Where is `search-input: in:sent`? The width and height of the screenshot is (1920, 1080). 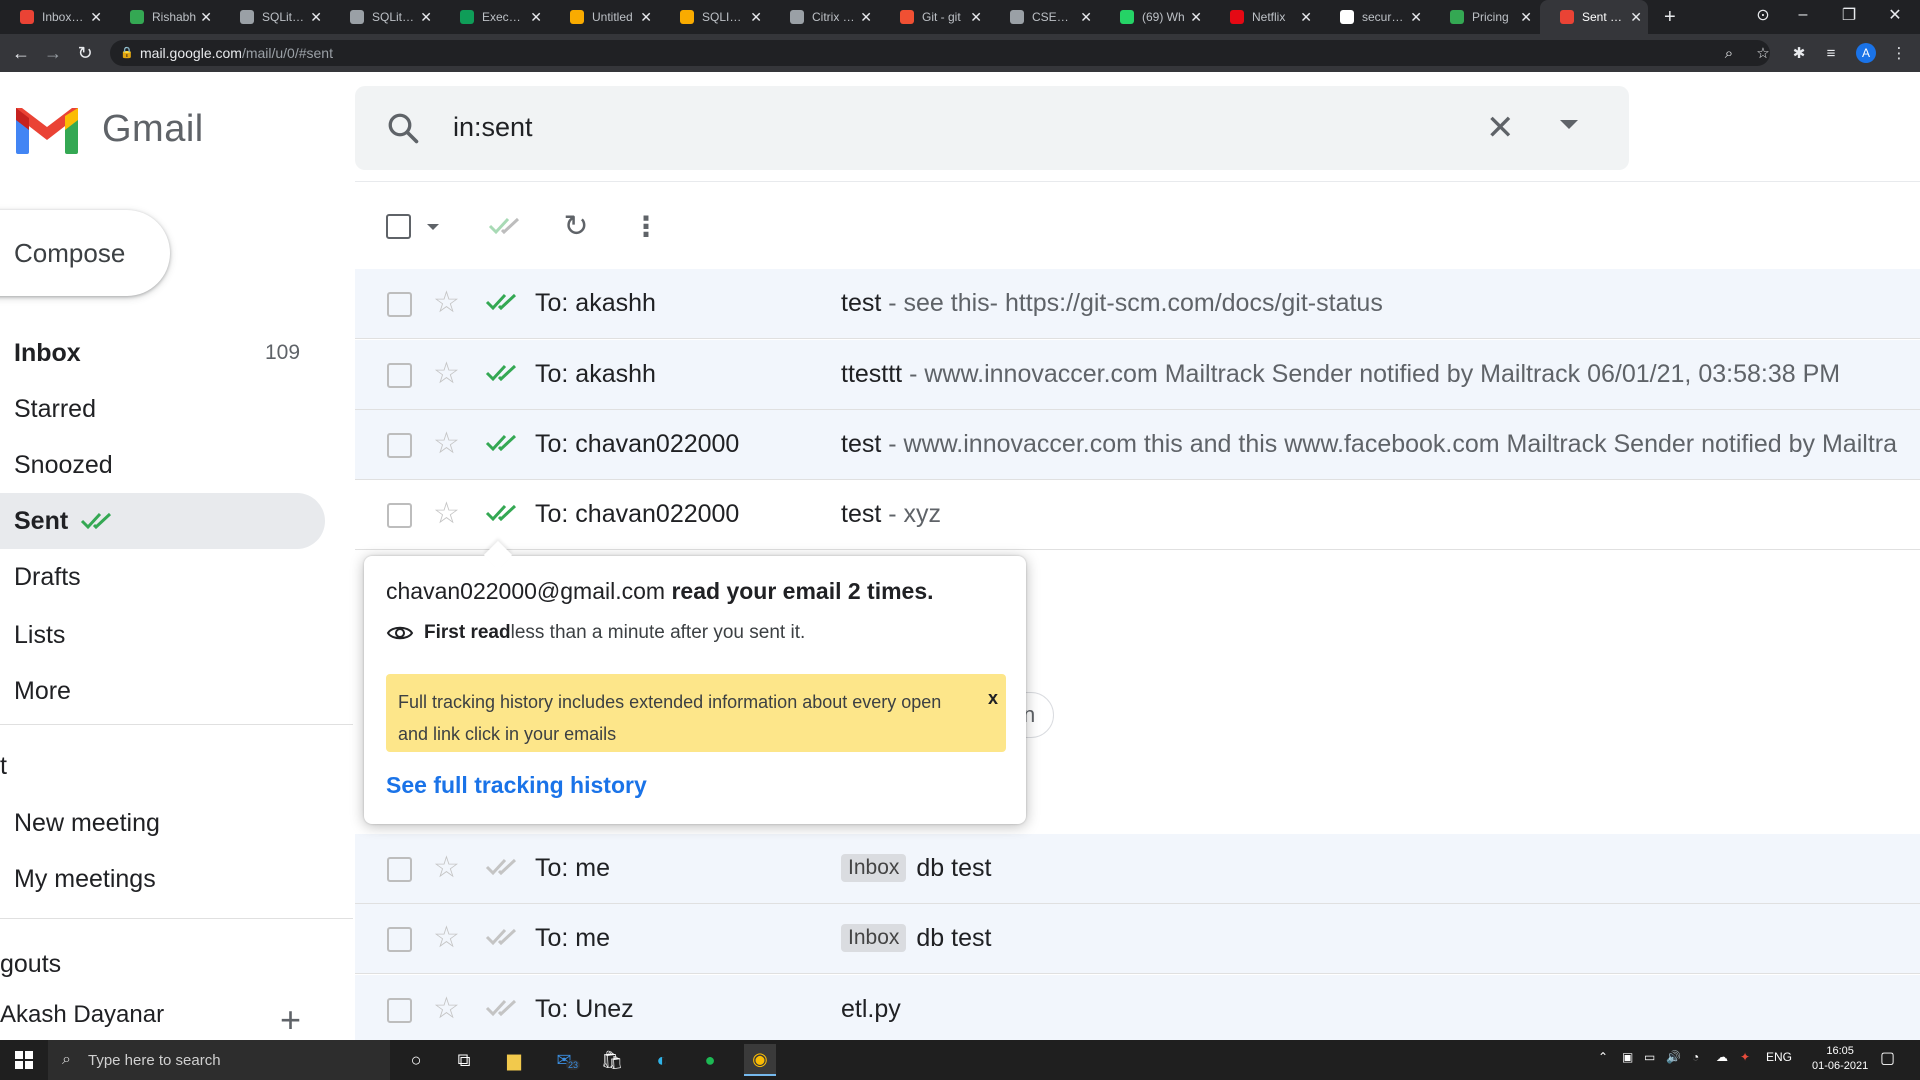 search-input: in:sent is located at coordinates (493, 127).